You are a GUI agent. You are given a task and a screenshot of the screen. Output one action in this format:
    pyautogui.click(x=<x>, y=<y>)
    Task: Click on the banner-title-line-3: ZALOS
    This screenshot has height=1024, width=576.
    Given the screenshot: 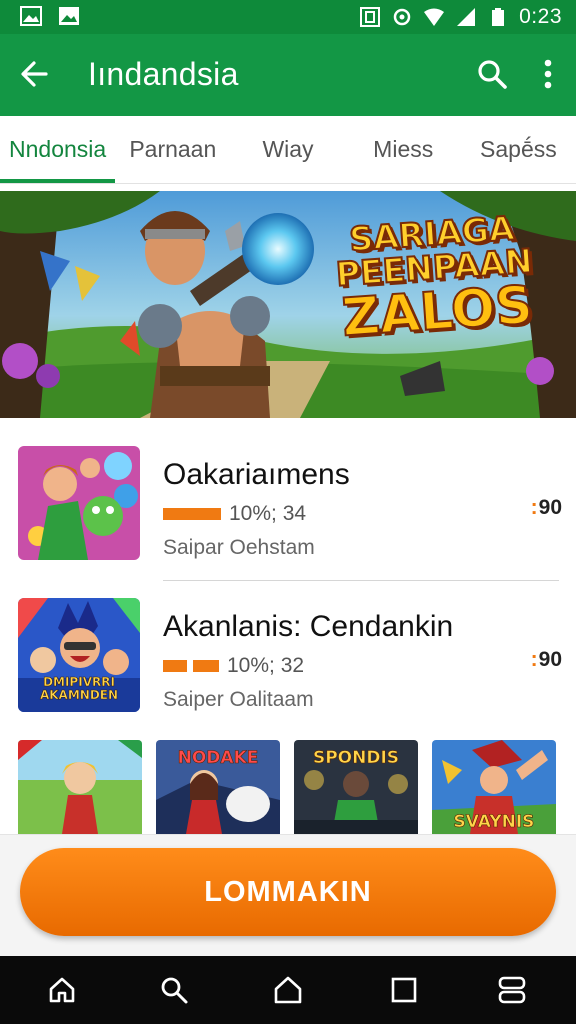 What is the action you would take?
    pyautogui.click(x=437, y=311)
    